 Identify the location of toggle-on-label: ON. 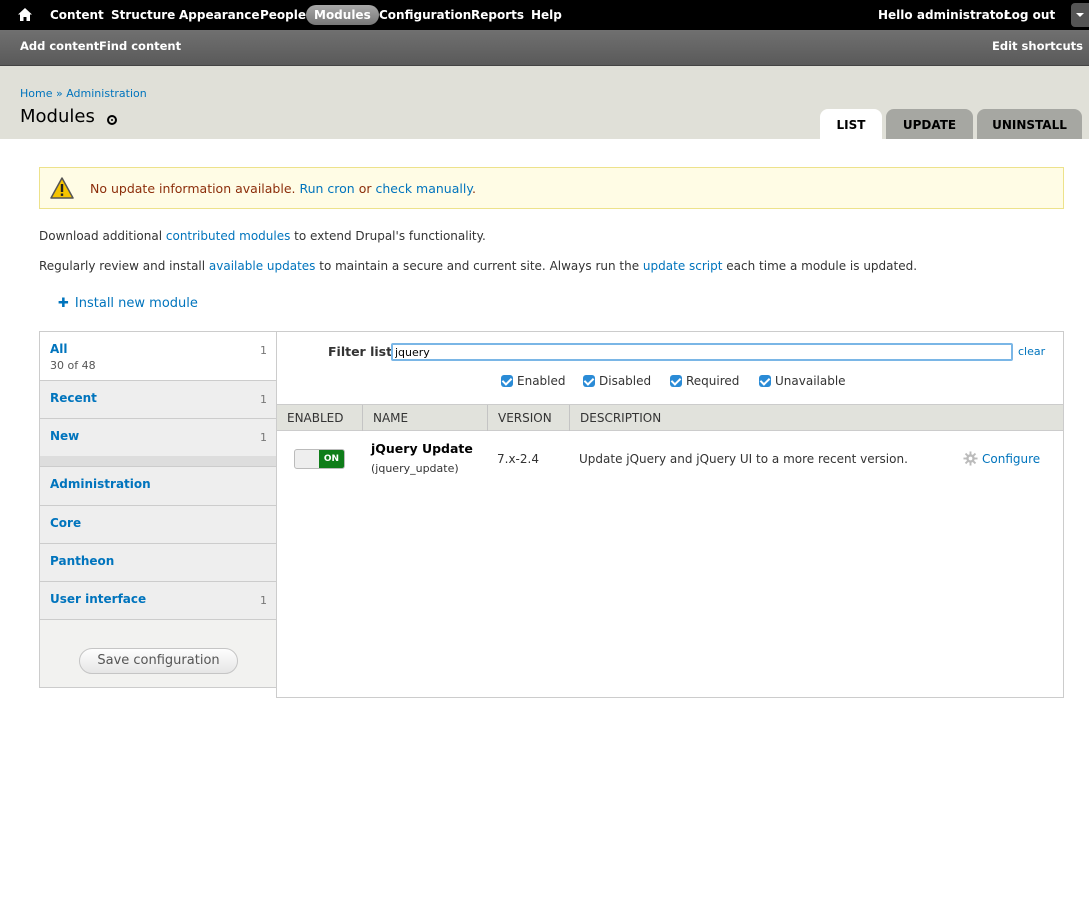
(331, 459).